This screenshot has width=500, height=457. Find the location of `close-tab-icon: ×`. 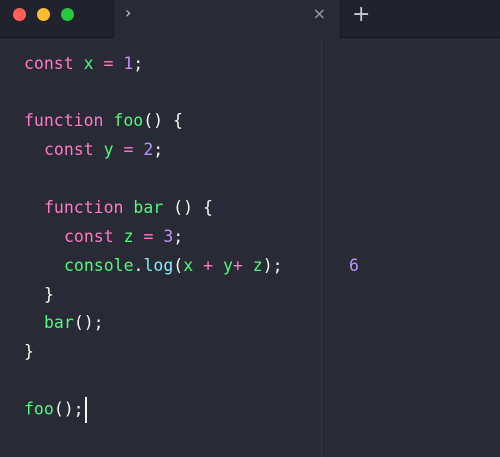

close-tab-icon: × is located at coordinates (319, 13).